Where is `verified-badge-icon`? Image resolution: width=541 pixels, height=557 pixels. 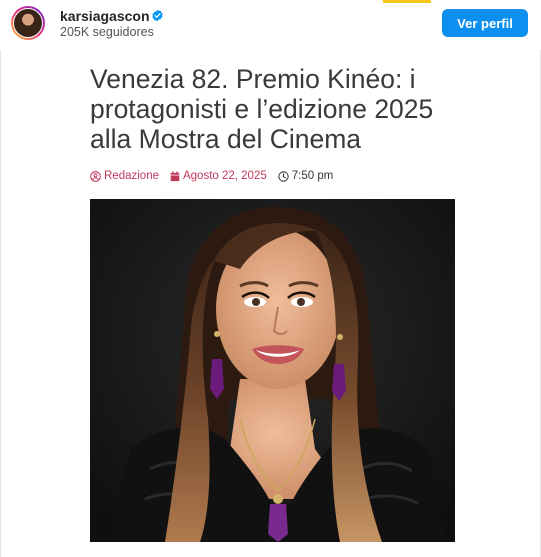 verified-badge-icon is located at coordinates (157, 15).